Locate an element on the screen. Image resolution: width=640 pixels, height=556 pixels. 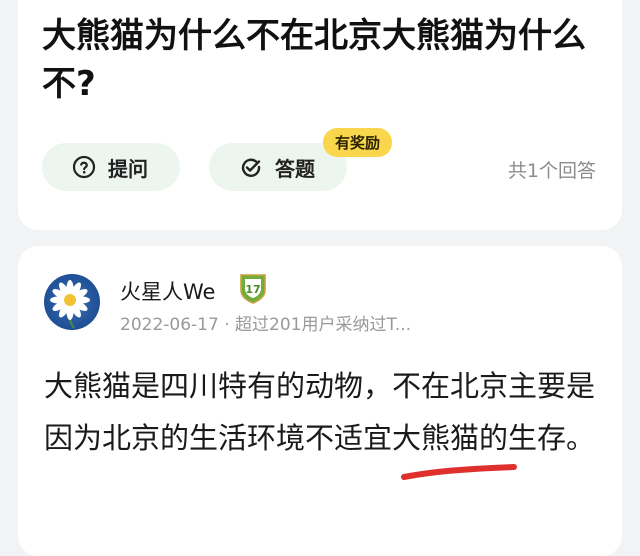
level-shield-icon: 17 is located at coordinates (253, 290).